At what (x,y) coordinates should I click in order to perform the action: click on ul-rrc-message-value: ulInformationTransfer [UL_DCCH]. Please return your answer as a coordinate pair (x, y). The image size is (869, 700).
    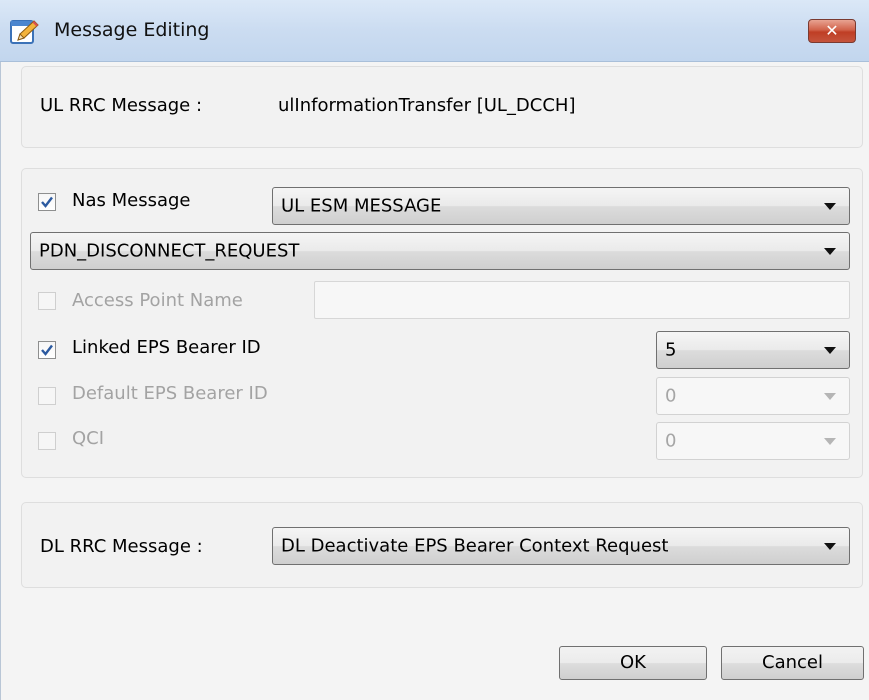
    Looking at the image, I should click on (427, 105).